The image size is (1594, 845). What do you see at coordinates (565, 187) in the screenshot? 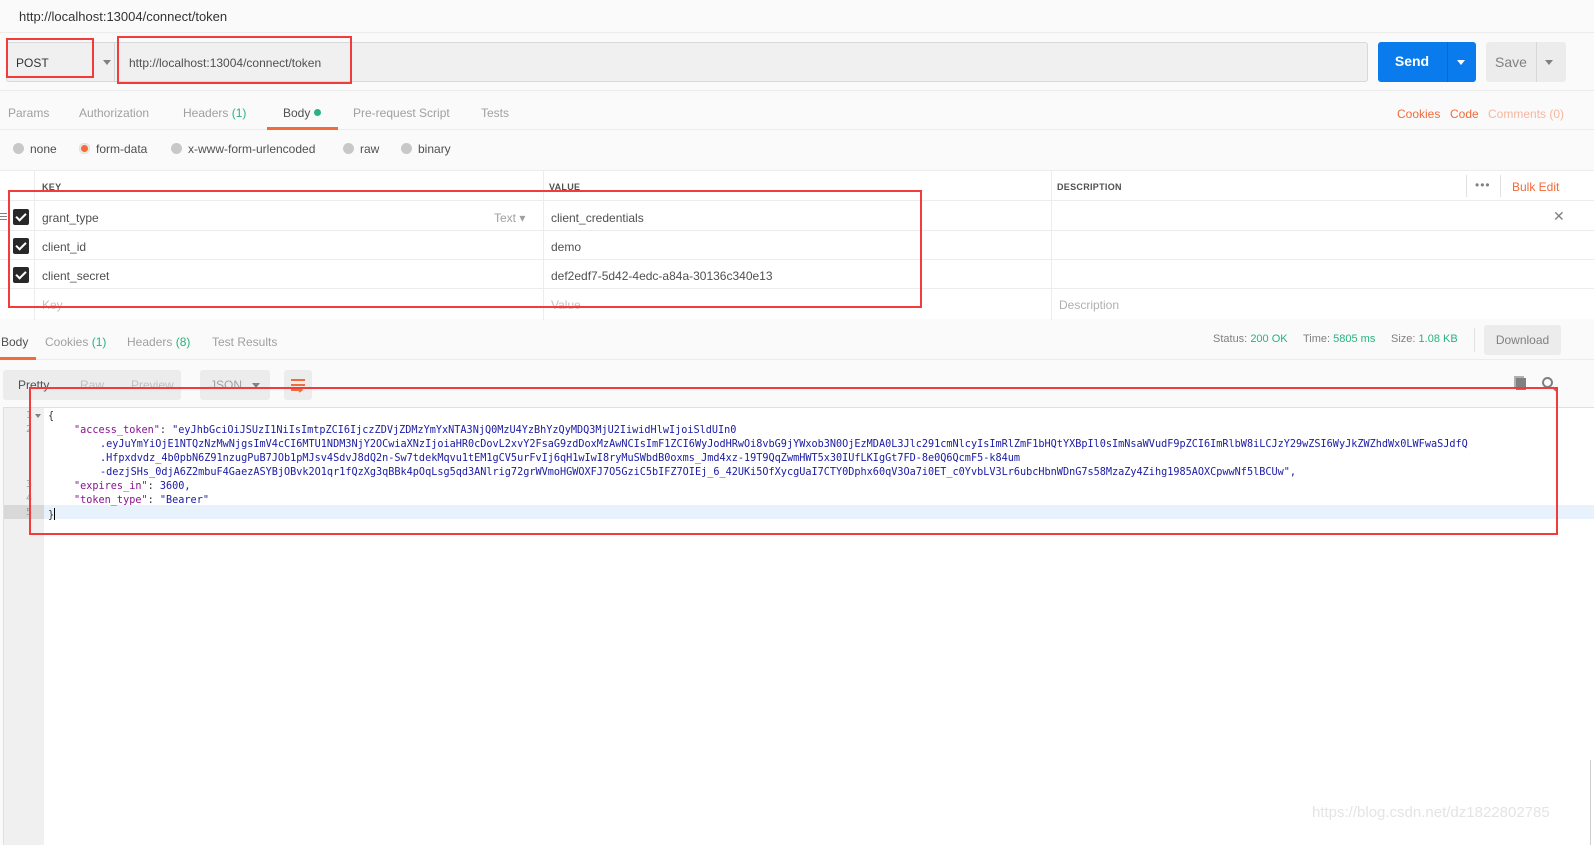
I see `value-column-header: VALUE` at bounding box center [565, 187].